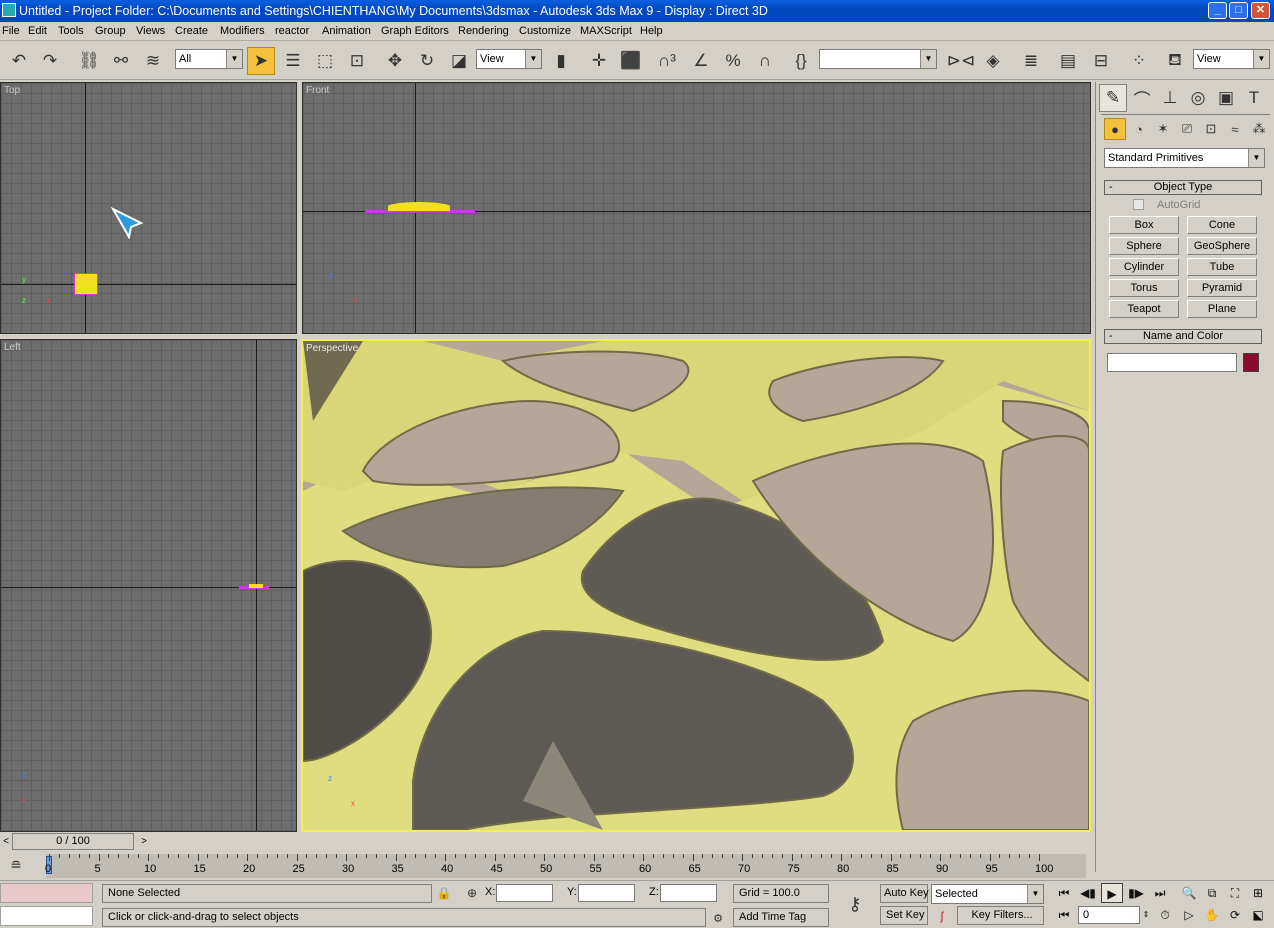  What do you see at coordinates (395, 61) in the screenshot?
I see `select-and-move-icon: ✥` at bounding box center [395, 61].